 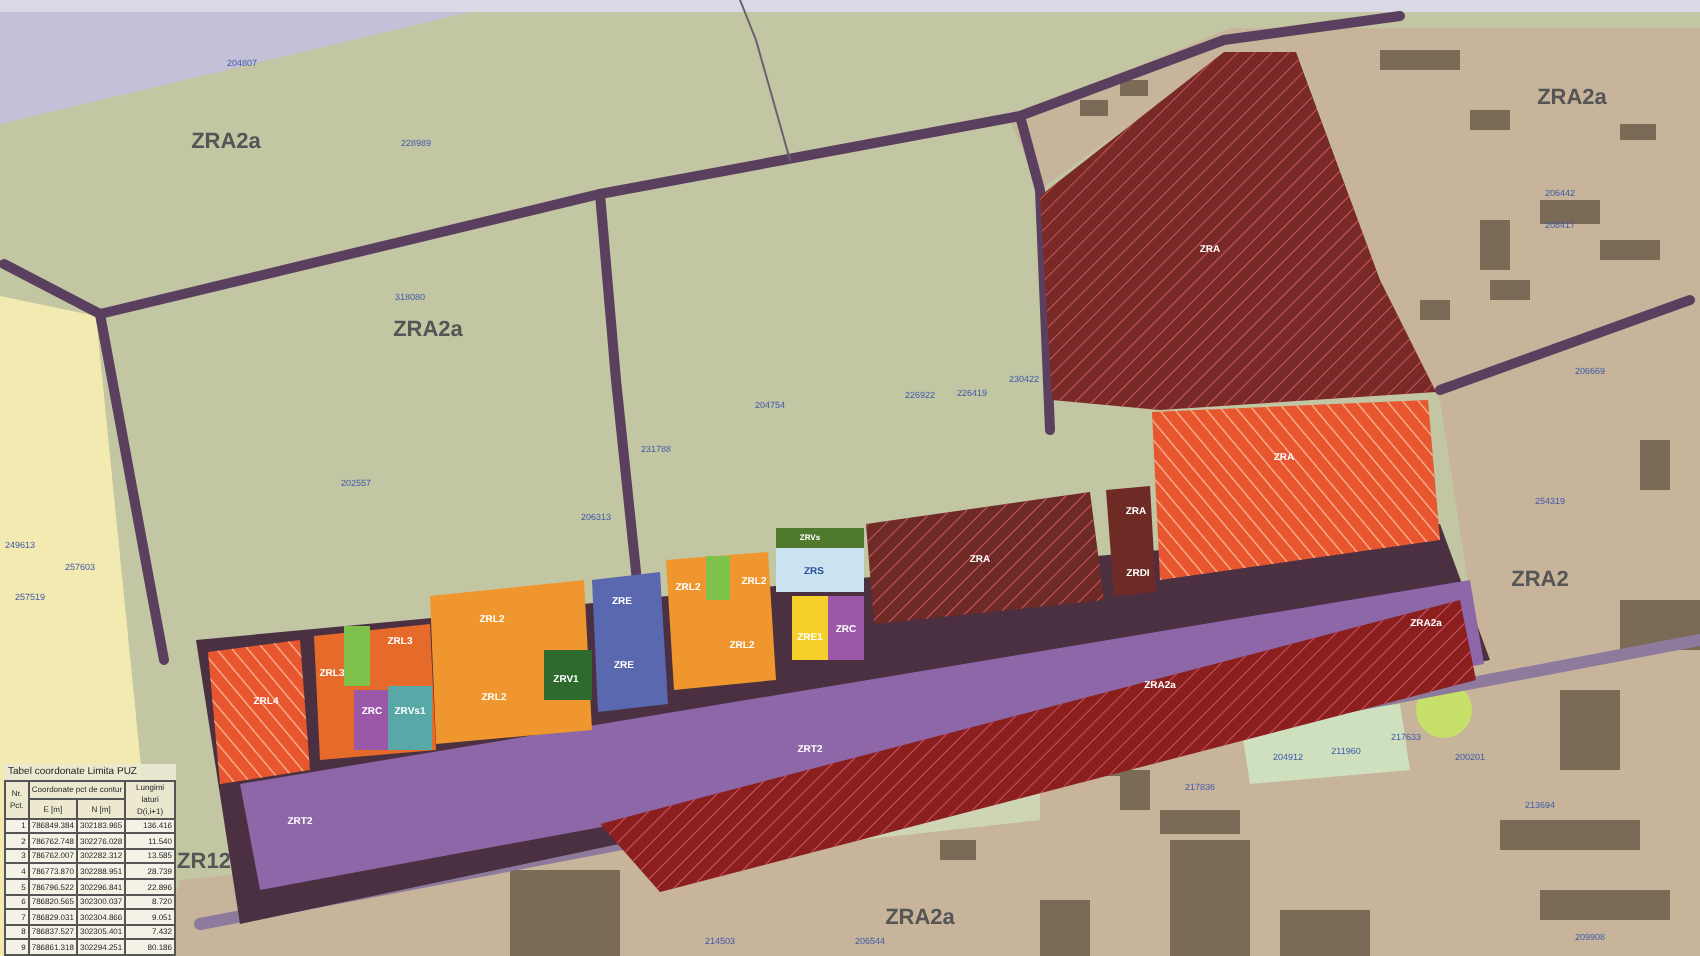 I want to click on zone-label: ZRA2, so click(x=1540, y=580).